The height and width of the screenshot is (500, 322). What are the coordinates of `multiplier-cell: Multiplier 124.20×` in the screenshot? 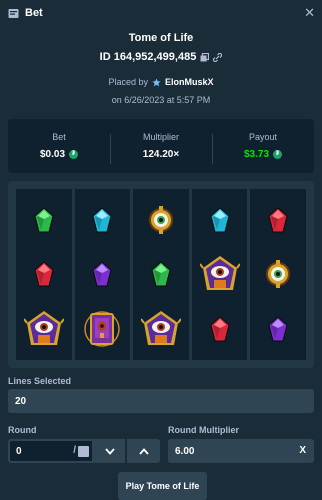 It's located at (161, 148).